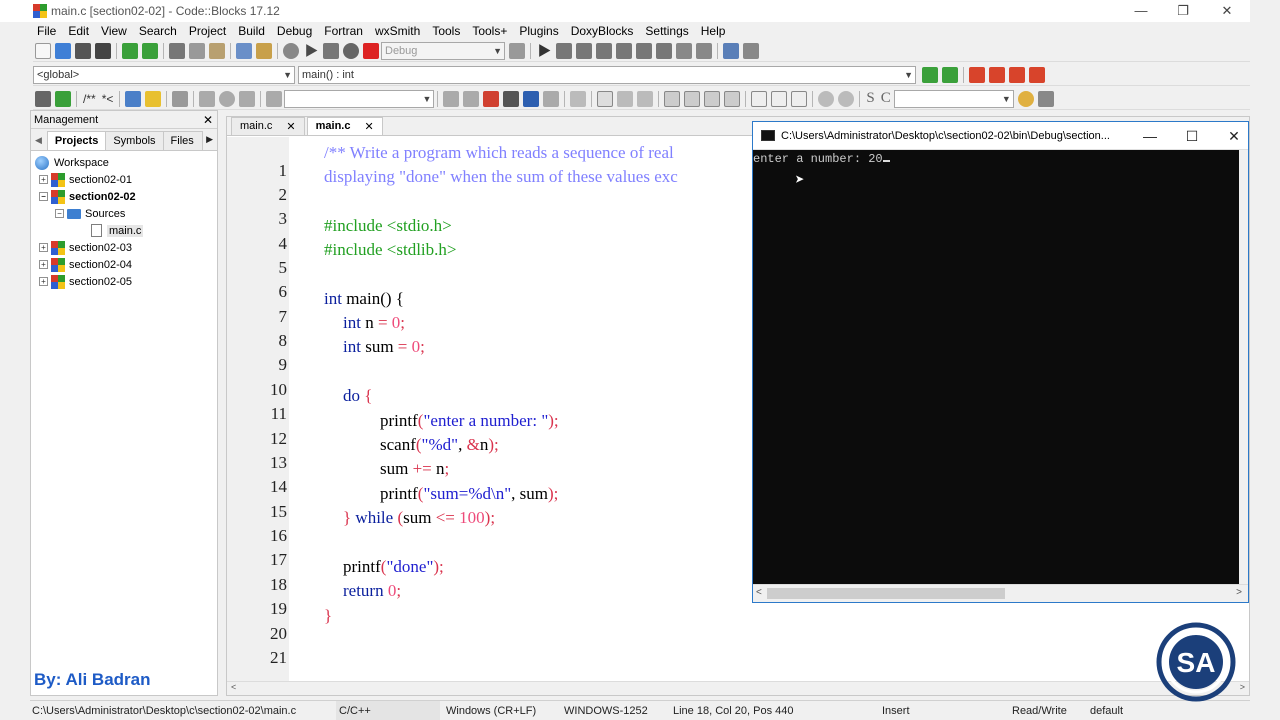 This screenshot has width=1280, height=720. What do you see at coordinates (489, 31) in the screenshot?
I see `menu-tools-plus: Tools+` at bounding box center [489, 31].